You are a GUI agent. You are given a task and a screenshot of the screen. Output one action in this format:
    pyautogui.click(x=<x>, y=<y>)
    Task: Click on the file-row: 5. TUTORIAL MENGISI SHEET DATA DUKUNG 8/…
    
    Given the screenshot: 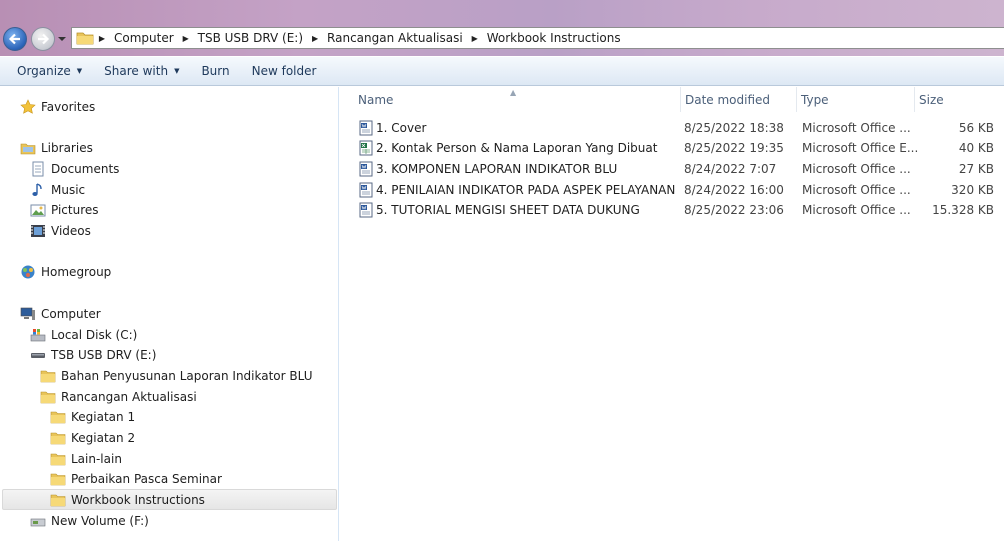 What is the action you would take?
    pyautogui.click(x=674, y=210)
    